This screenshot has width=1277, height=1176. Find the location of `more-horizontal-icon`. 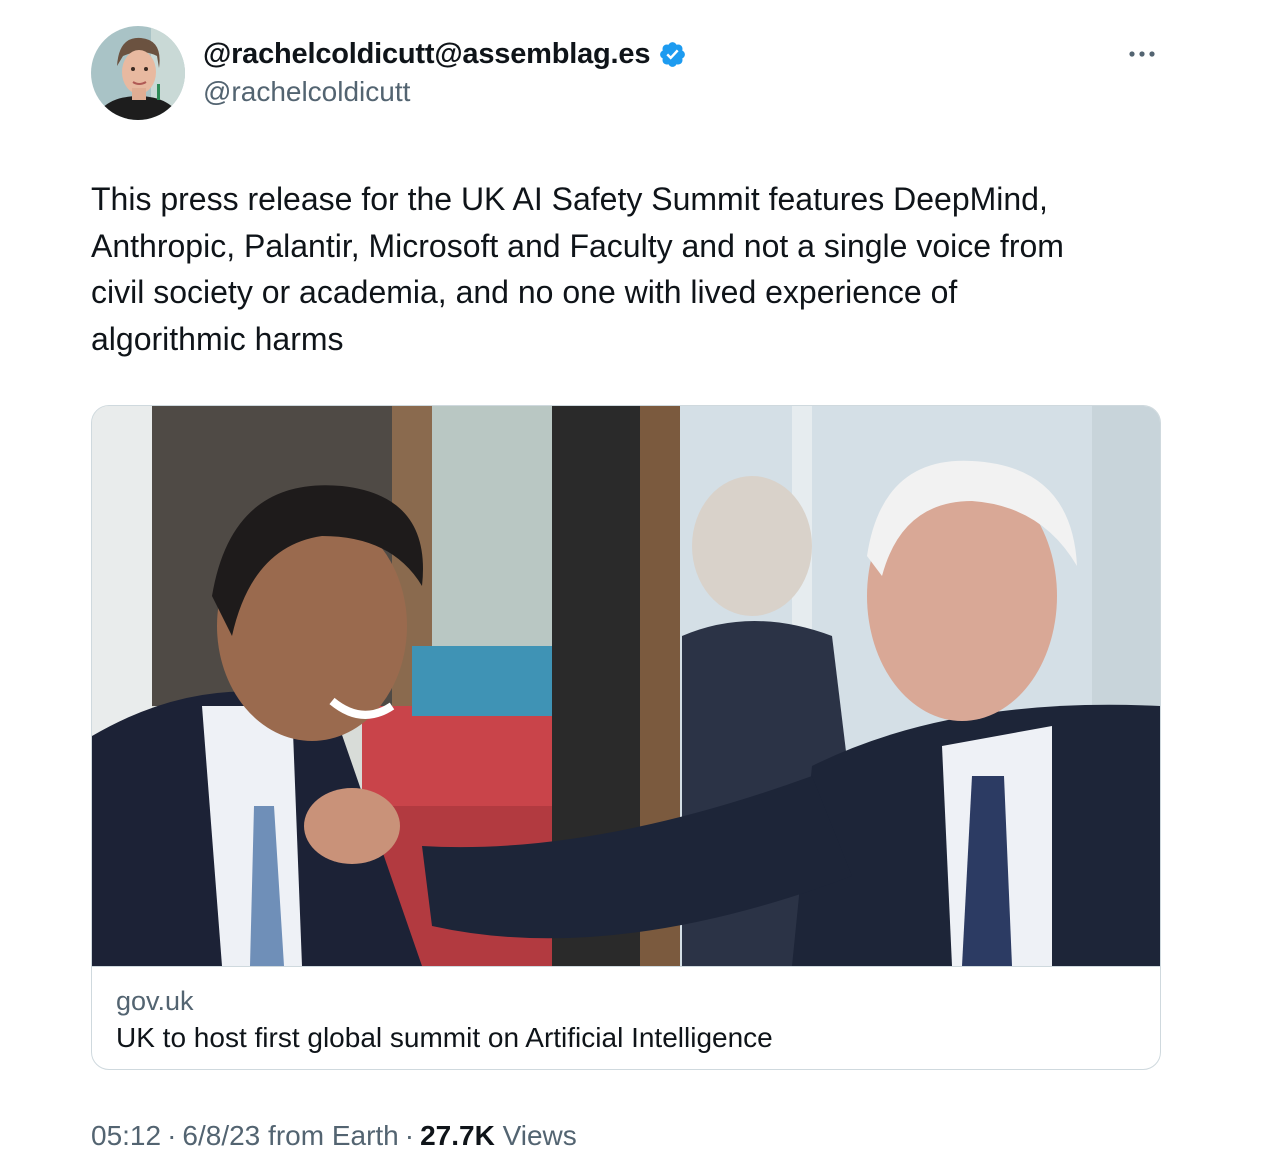

more-horizontal-icon is located at coordinates (1142, 54).